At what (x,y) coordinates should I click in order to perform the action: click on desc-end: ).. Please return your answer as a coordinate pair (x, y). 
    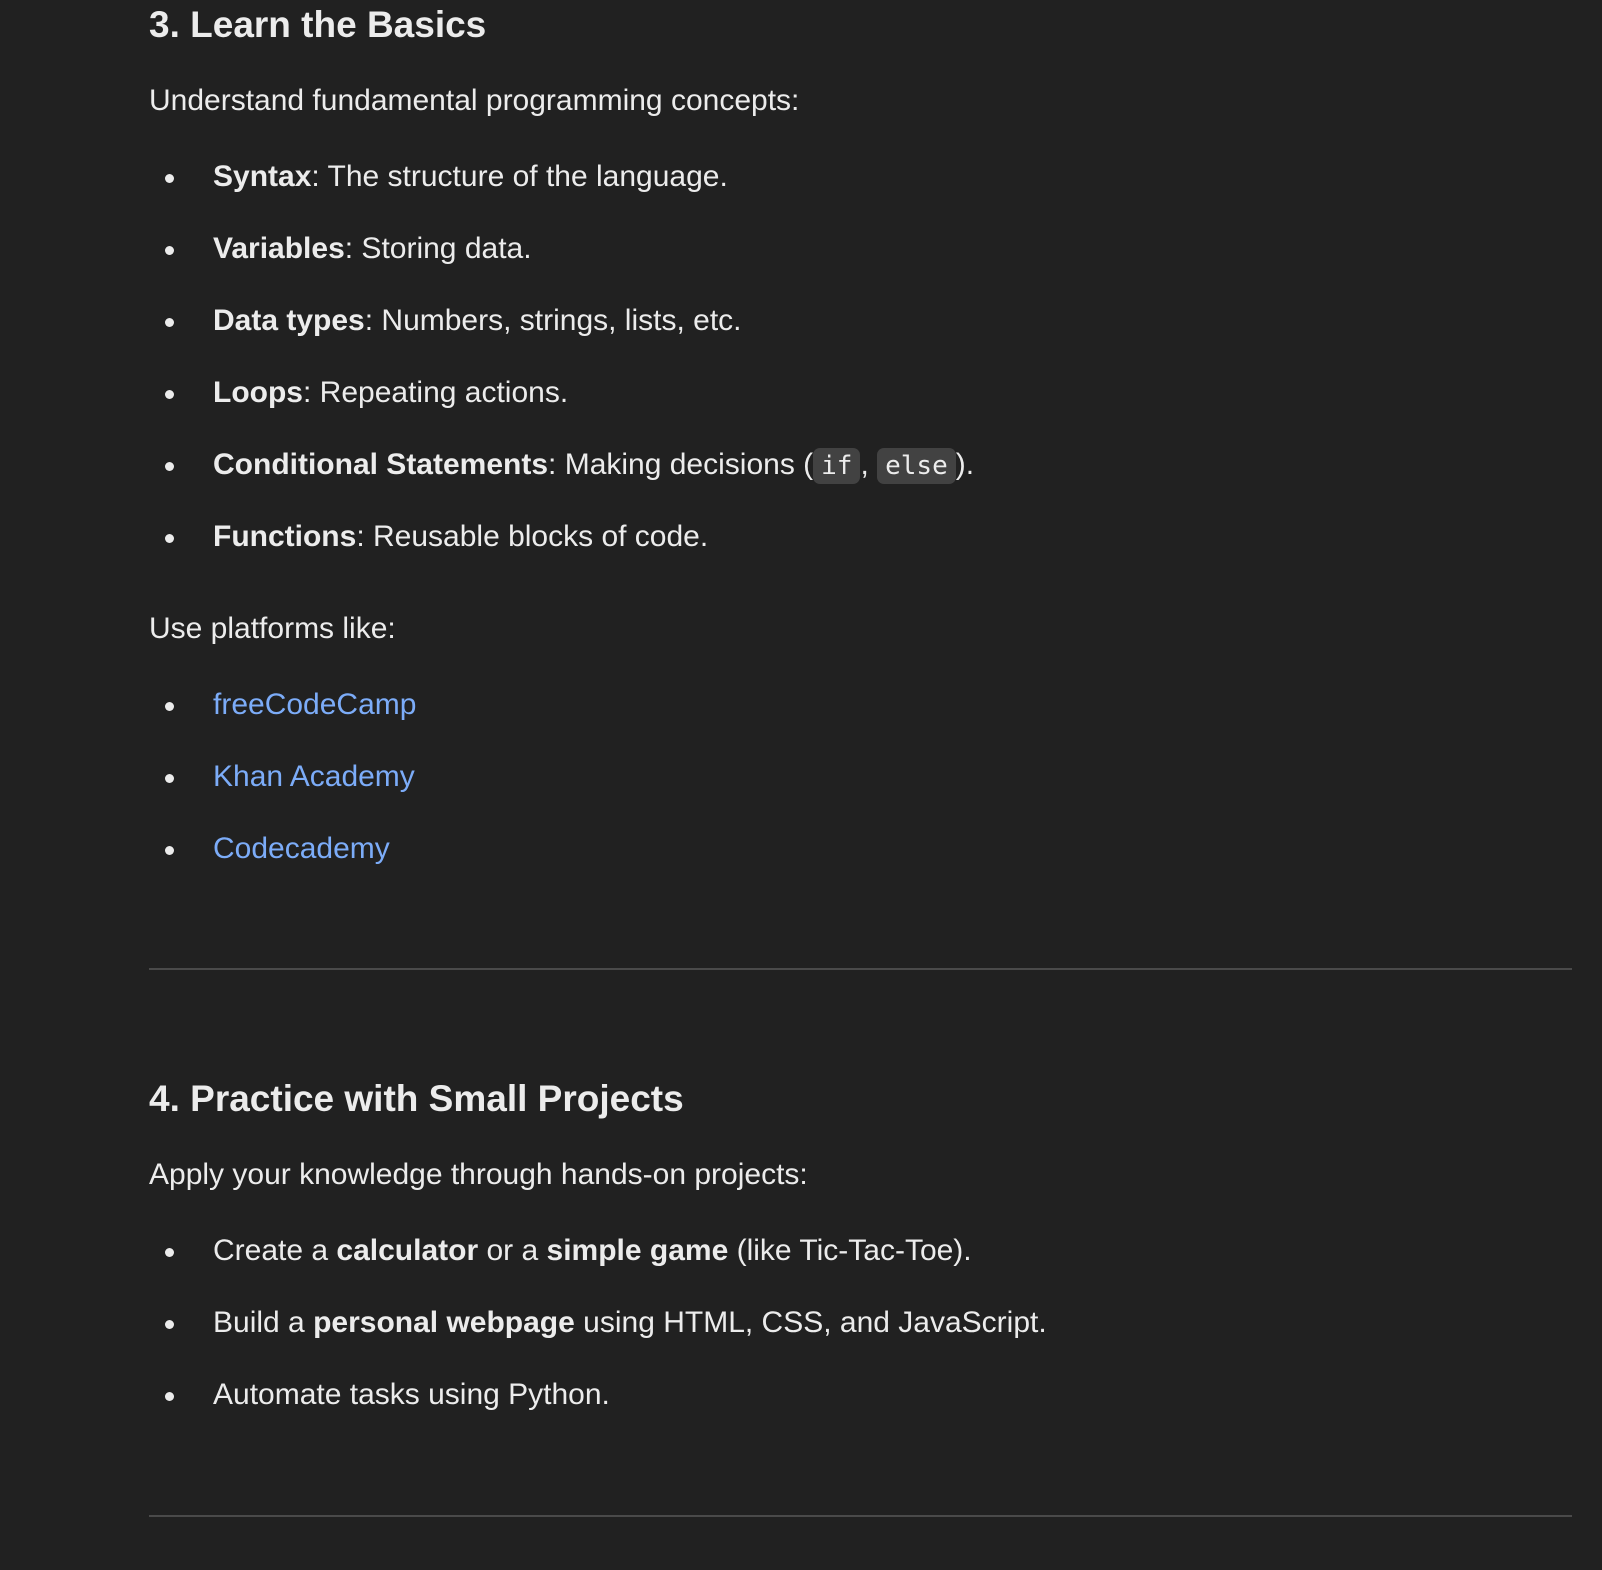
    Looking at the image, I should click on (965, 464).